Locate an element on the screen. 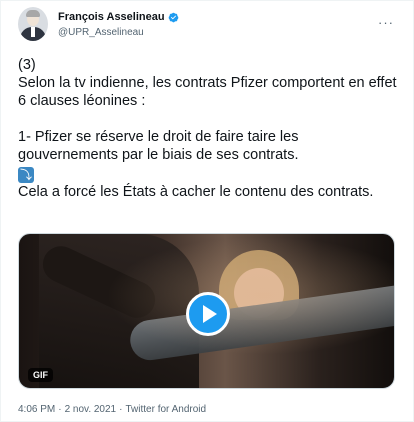 This screenshot has height=422, width=414. gif-badge: GIF is located at coordinates (40, 375).